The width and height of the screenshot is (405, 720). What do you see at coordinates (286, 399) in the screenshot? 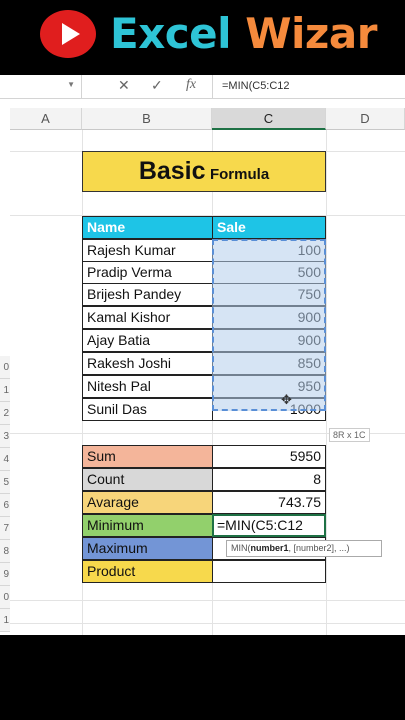
I see `move-cursor-icon: ✥` at bounding box center [286, 399].